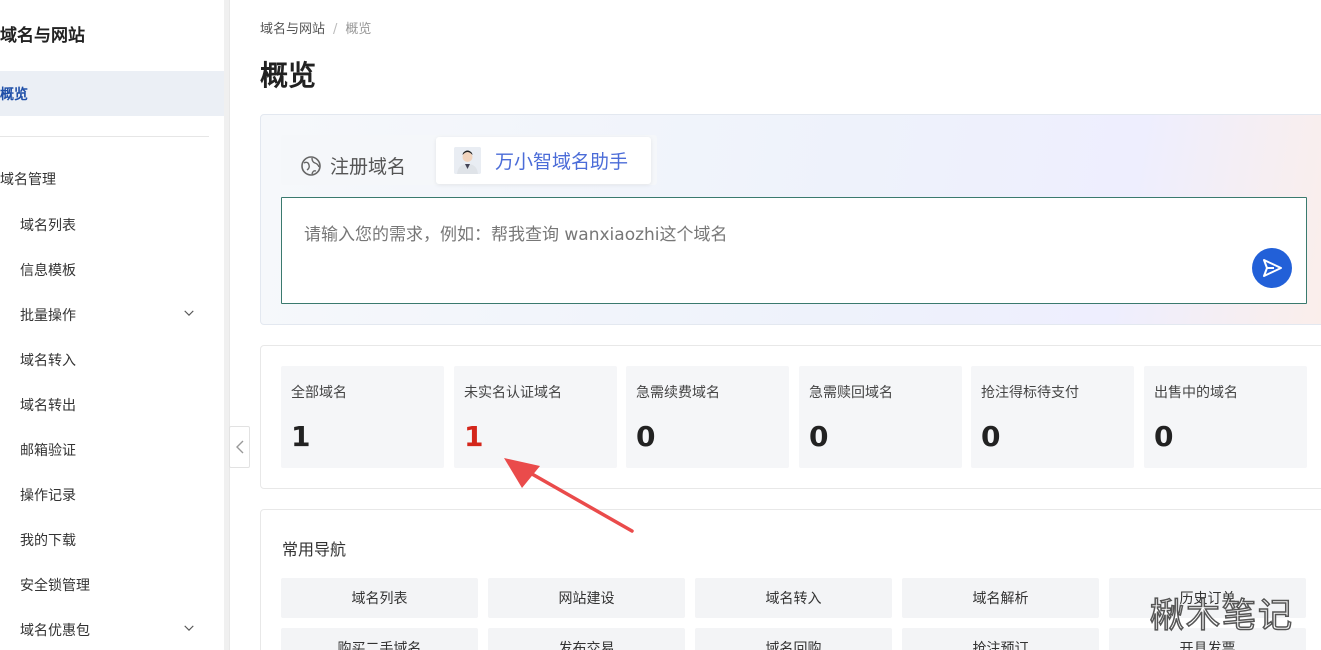 The image size is (1321, 650). What do you see at coordinates (110, 540) in the screenshot?
I see `sidebar-item-my-downloads: 我的下载` at bounding box center [110, 540].